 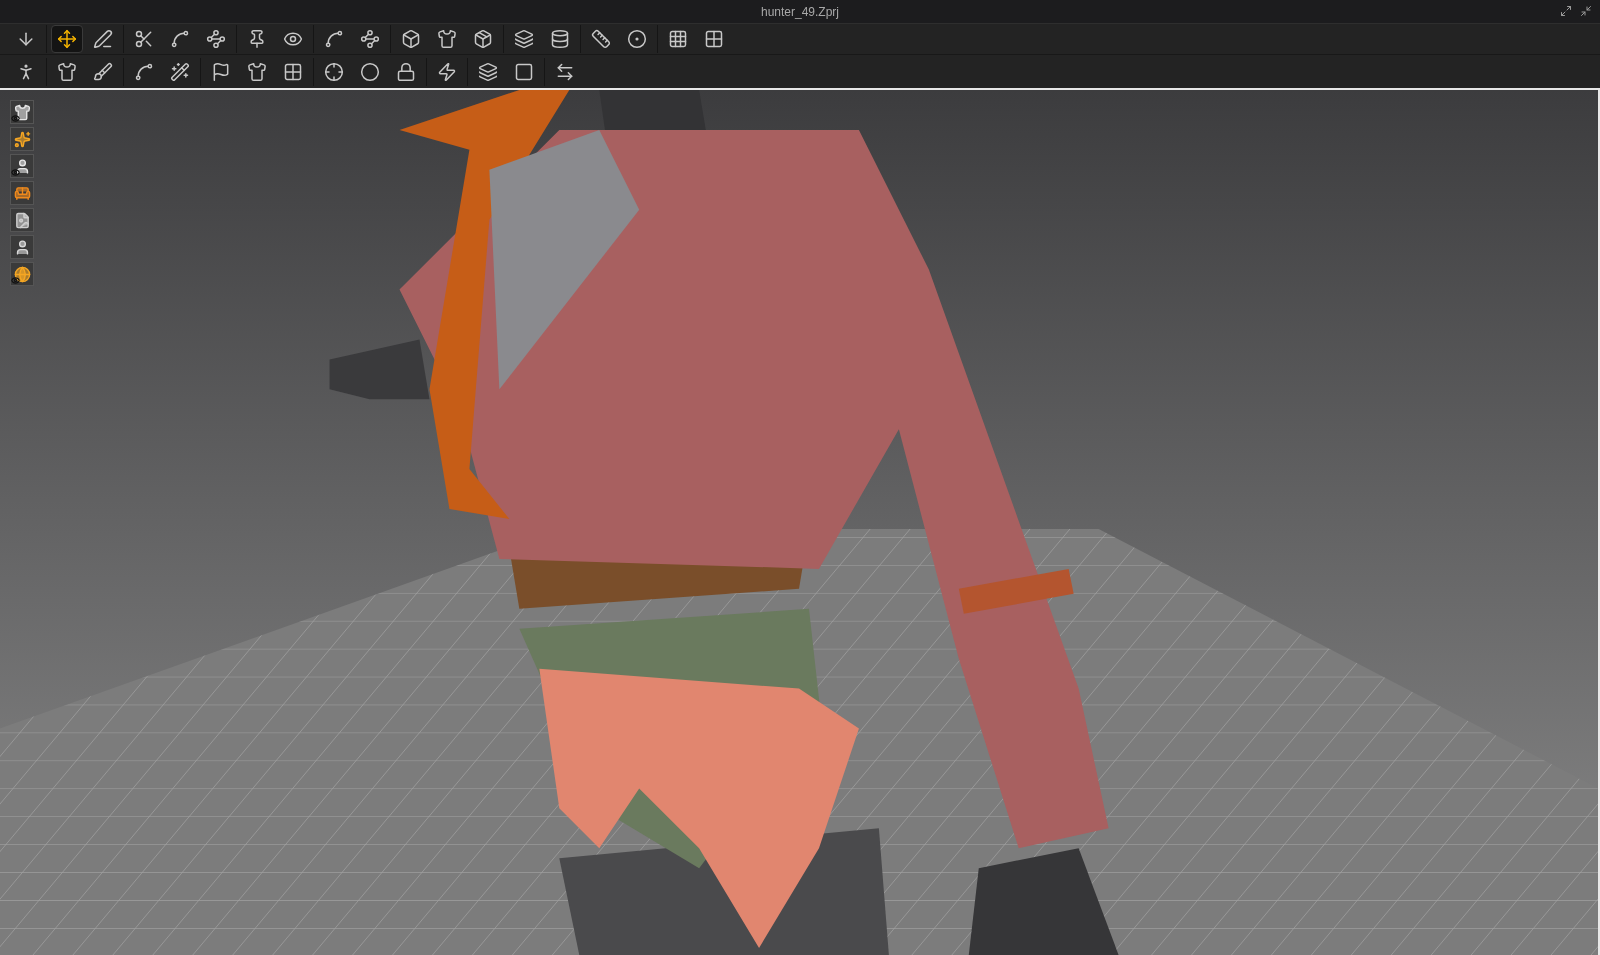 I want to click on flag-icon, so click(x=221, y=71).